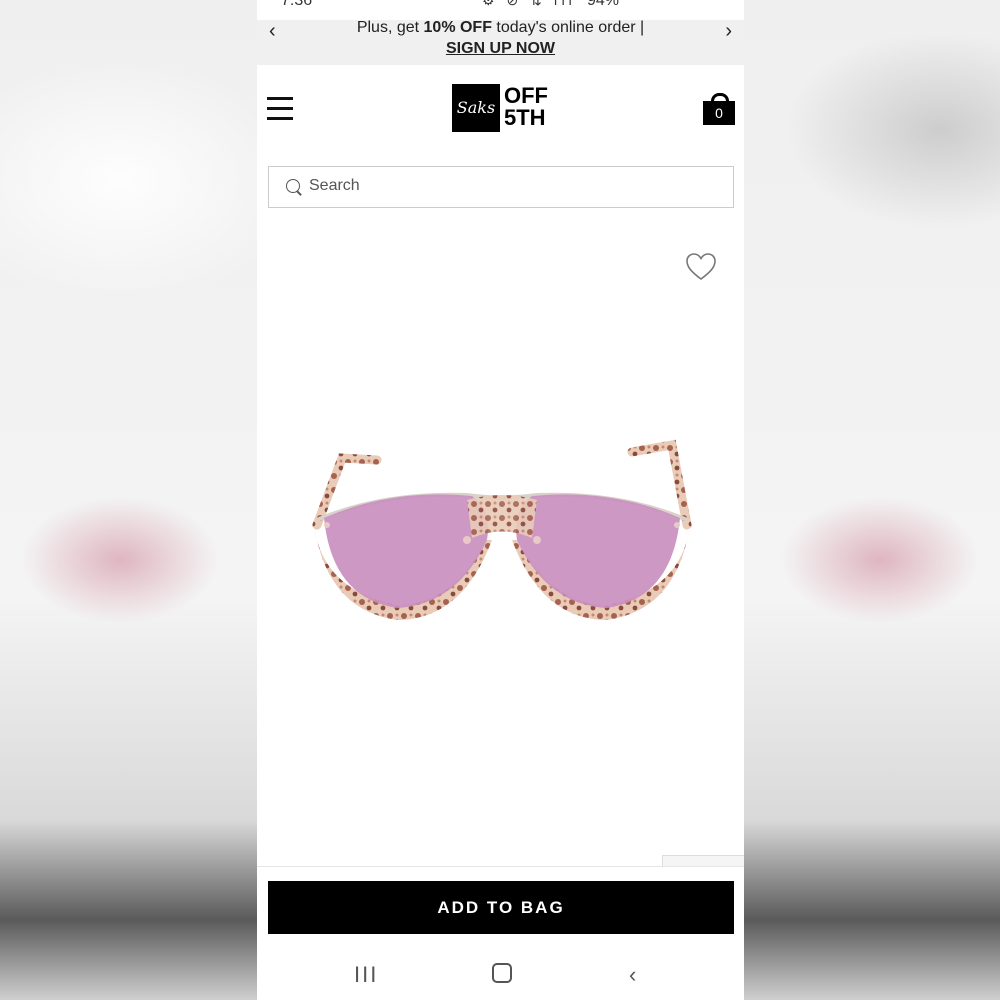 This screenshot has height=1000, width=1000. Describe the element at coordinates (728, 31) in the screenshot. I see `promo-next-arrow-icon: ›` at that location.